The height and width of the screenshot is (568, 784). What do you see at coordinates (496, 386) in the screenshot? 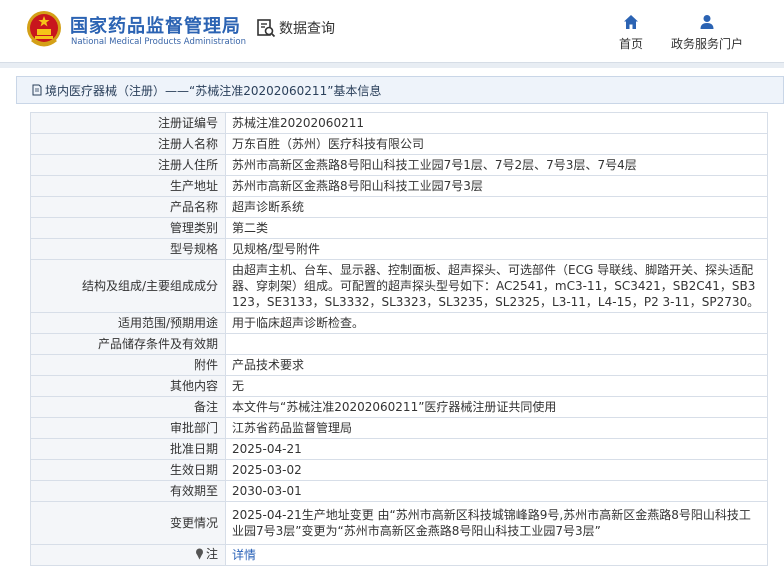
I see `field-value: 无` at bounding box center [496, 386].